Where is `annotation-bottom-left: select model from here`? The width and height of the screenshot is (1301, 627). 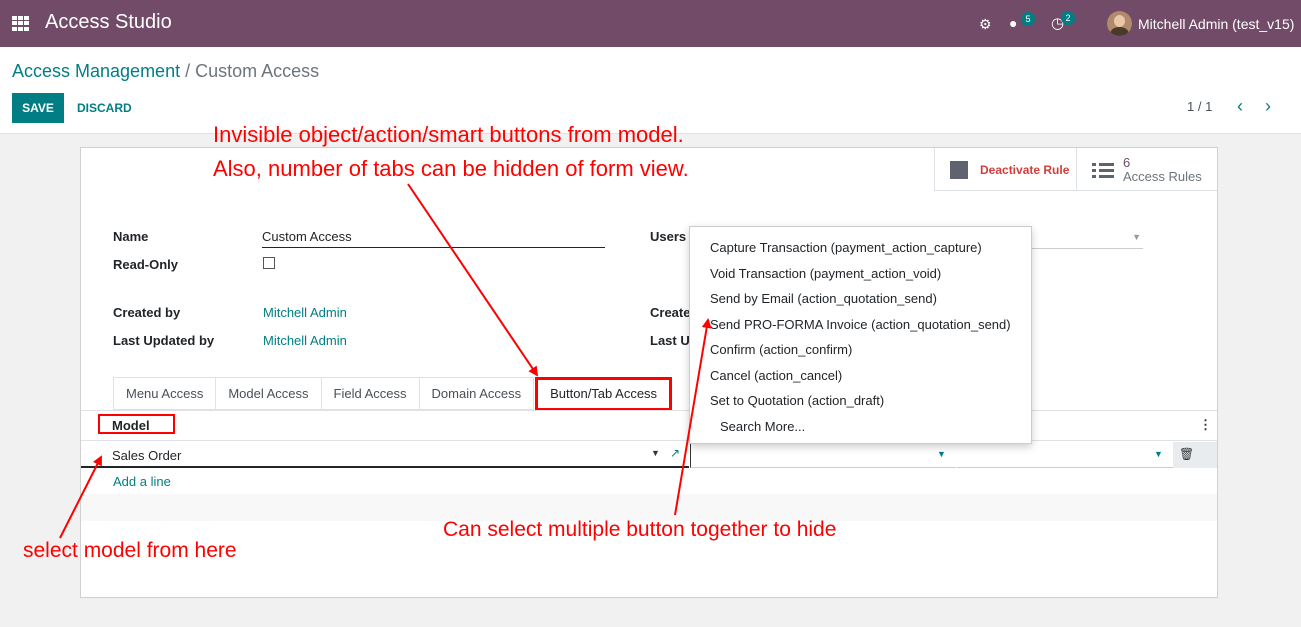
annotation-bottom-left: select model from here is located at coordinates (130, 550).